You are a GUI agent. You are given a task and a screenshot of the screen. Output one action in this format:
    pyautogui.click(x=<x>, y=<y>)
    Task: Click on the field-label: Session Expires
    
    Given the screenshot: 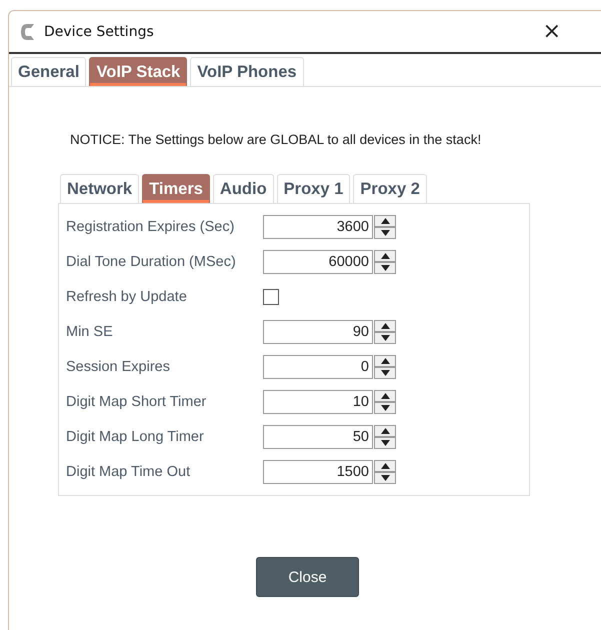 What is the action you would take?
    pyautogui.click(x=118, y=366)
    